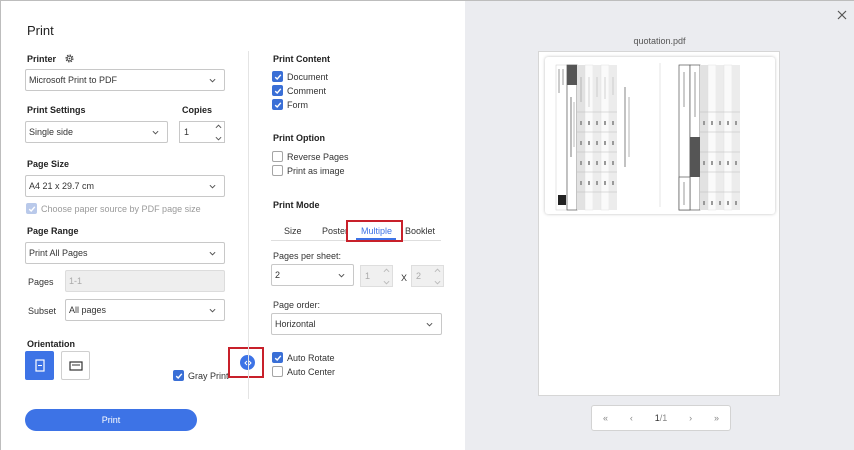 This screenshot has width=854, height=450. Describe the element at coordinates (311, 371) in the screenshot. I see `auto-center-label: Auto Center` at that location.